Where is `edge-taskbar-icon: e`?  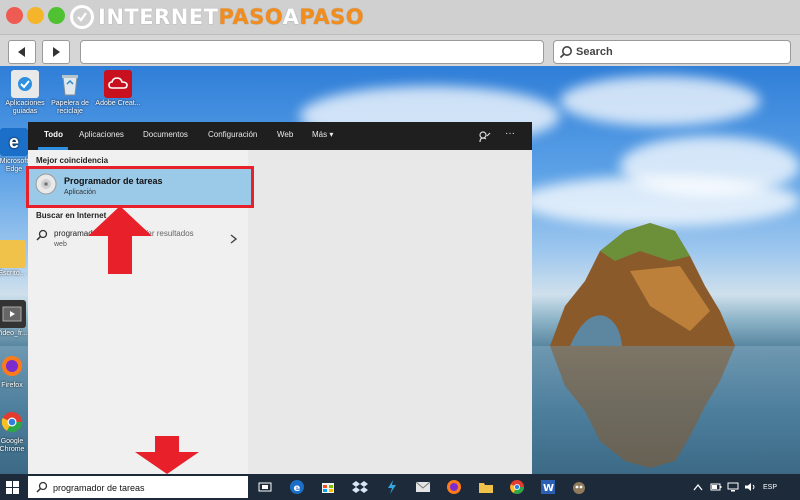
edge-taskbar-icon: e is located at coordinates (297, 487).